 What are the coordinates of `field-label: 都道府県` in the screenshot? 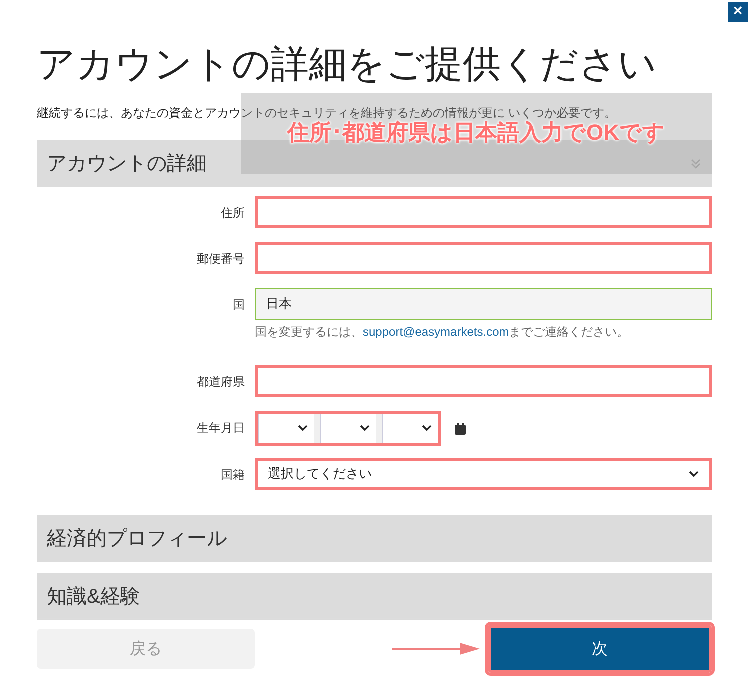 It's located at (221, 382).